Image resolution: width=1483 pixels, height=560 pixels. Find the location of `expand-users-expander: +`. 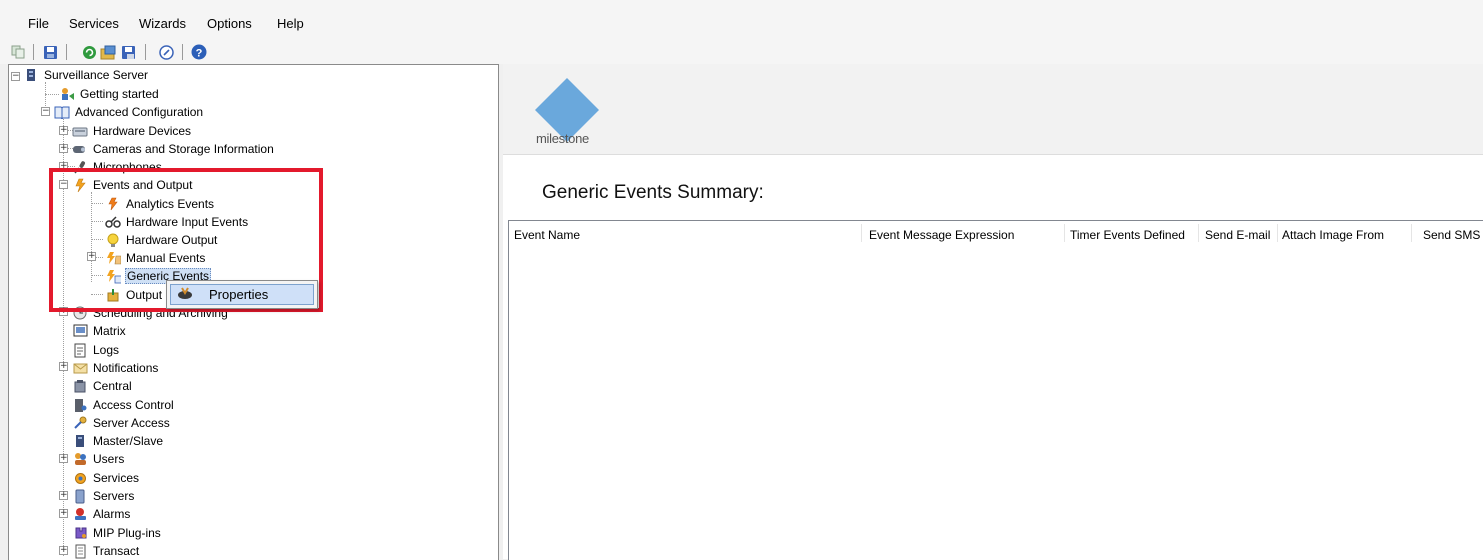

expand-users-expander: + is located at coordinates (63, 458).